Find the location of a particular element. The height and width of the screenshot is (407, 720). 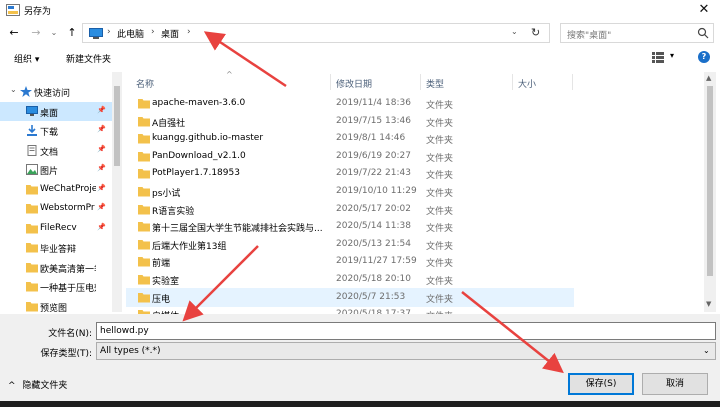

search-box: 搜索"桌面" is located at coordinates (637, 33).